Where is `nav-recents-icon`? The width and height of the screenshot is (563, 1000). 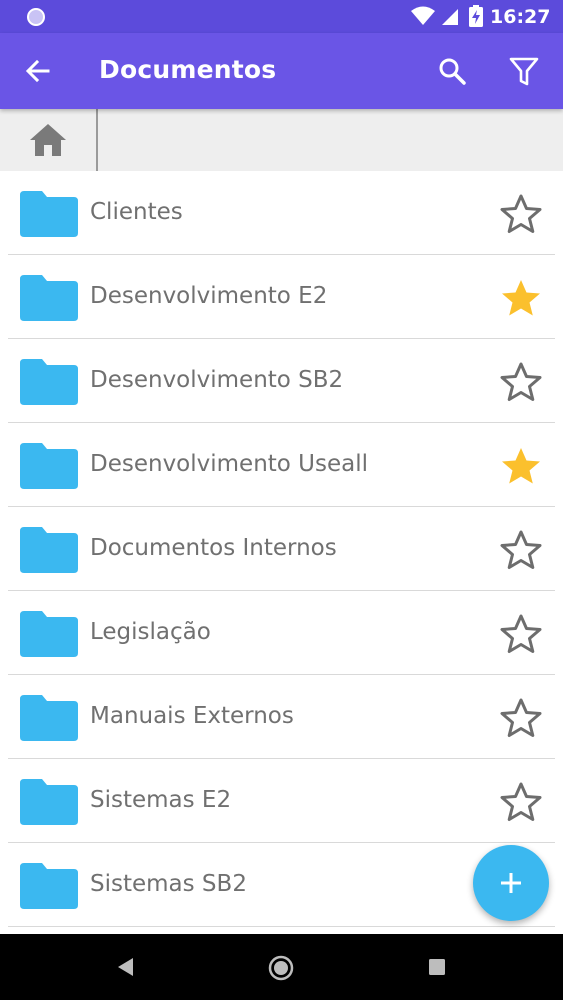
nav-recents-icon is located at coordinates (437, 967).